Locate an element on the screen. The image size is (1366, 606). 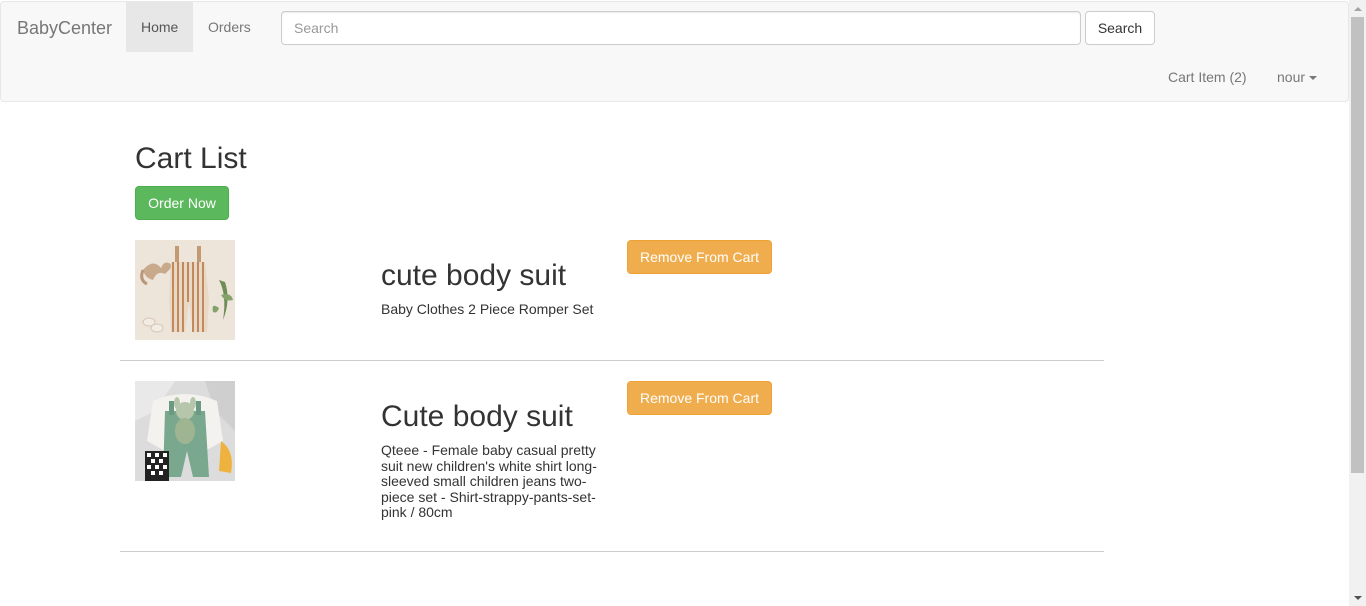
scroll-down-icon is located at coordinates (1357, 597).